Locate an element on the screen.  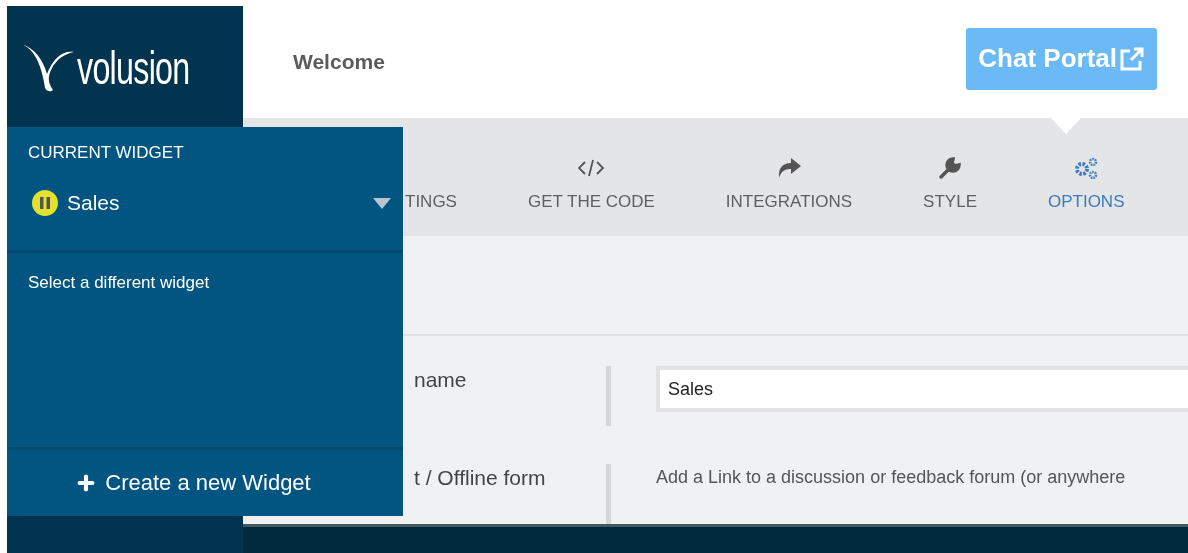
nav-tab: TINGS is located at coordinates (431, 184).